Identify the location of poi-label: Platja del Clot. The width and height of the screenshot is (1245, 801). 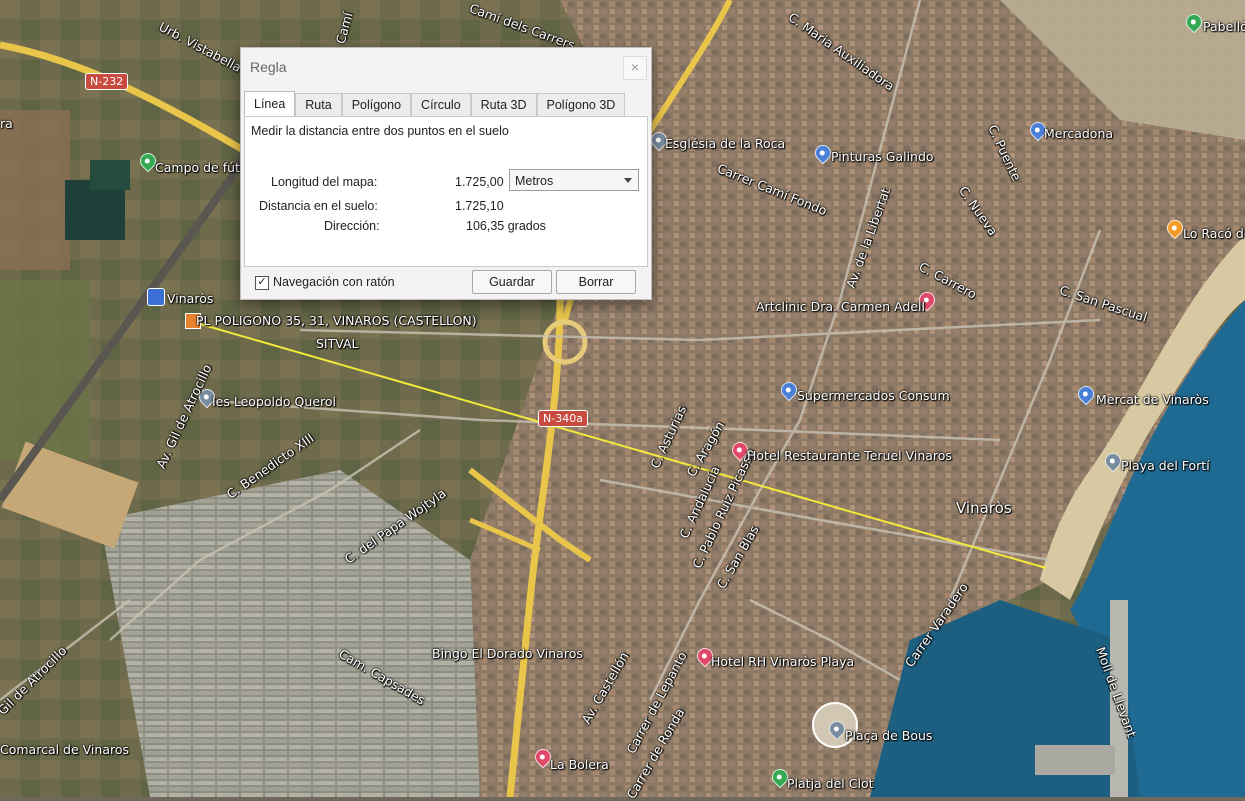
(830, 783).